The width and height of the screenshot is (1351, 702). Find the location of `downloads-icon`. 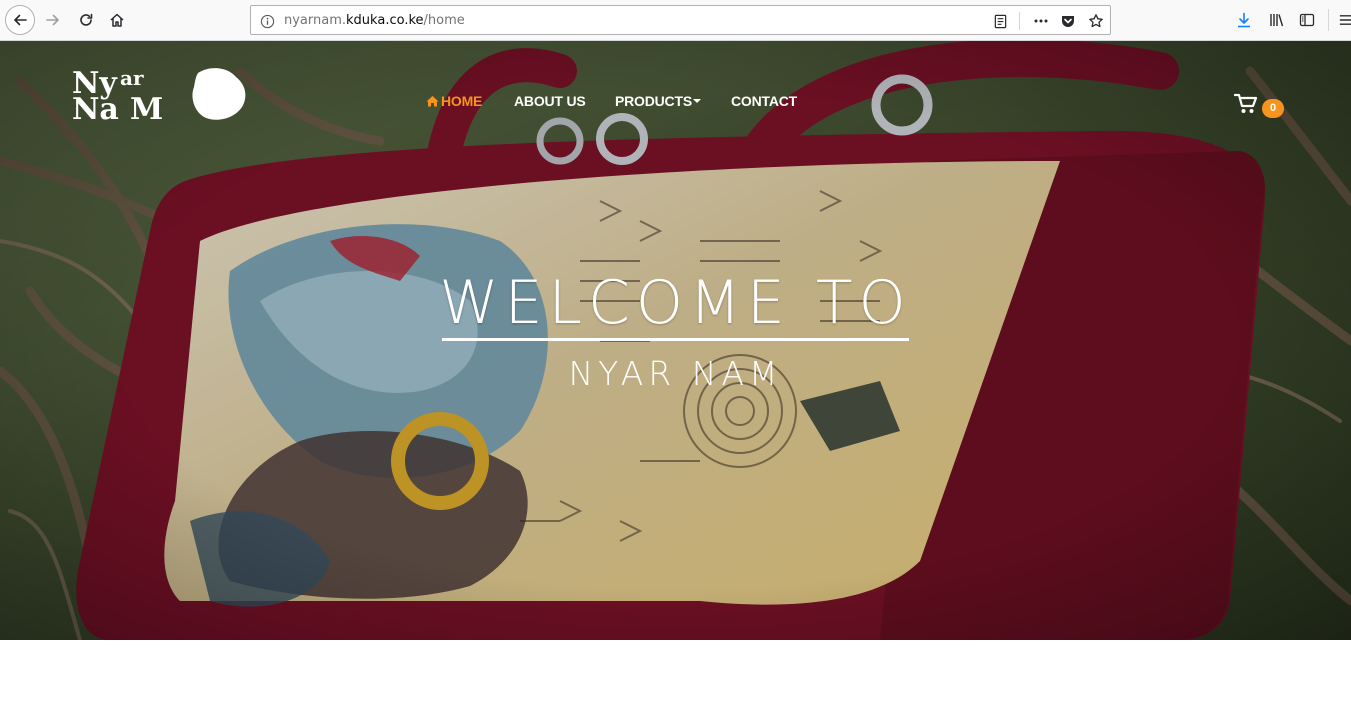

downloads-icon is located at coordinates (1244, 20).